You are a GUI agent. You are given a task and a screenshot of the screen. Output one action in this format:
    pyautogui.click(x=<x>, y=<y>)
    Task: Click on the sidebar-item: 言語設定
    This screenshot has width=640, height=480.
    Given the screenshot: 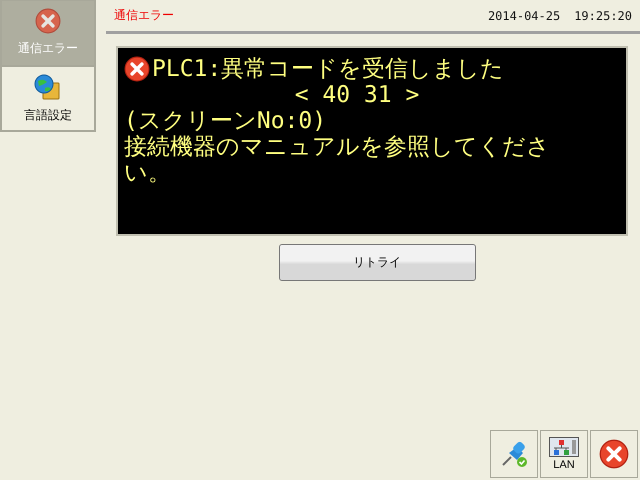 What is the action you would take?
    pyautogui.click(x=48, y=98)
    